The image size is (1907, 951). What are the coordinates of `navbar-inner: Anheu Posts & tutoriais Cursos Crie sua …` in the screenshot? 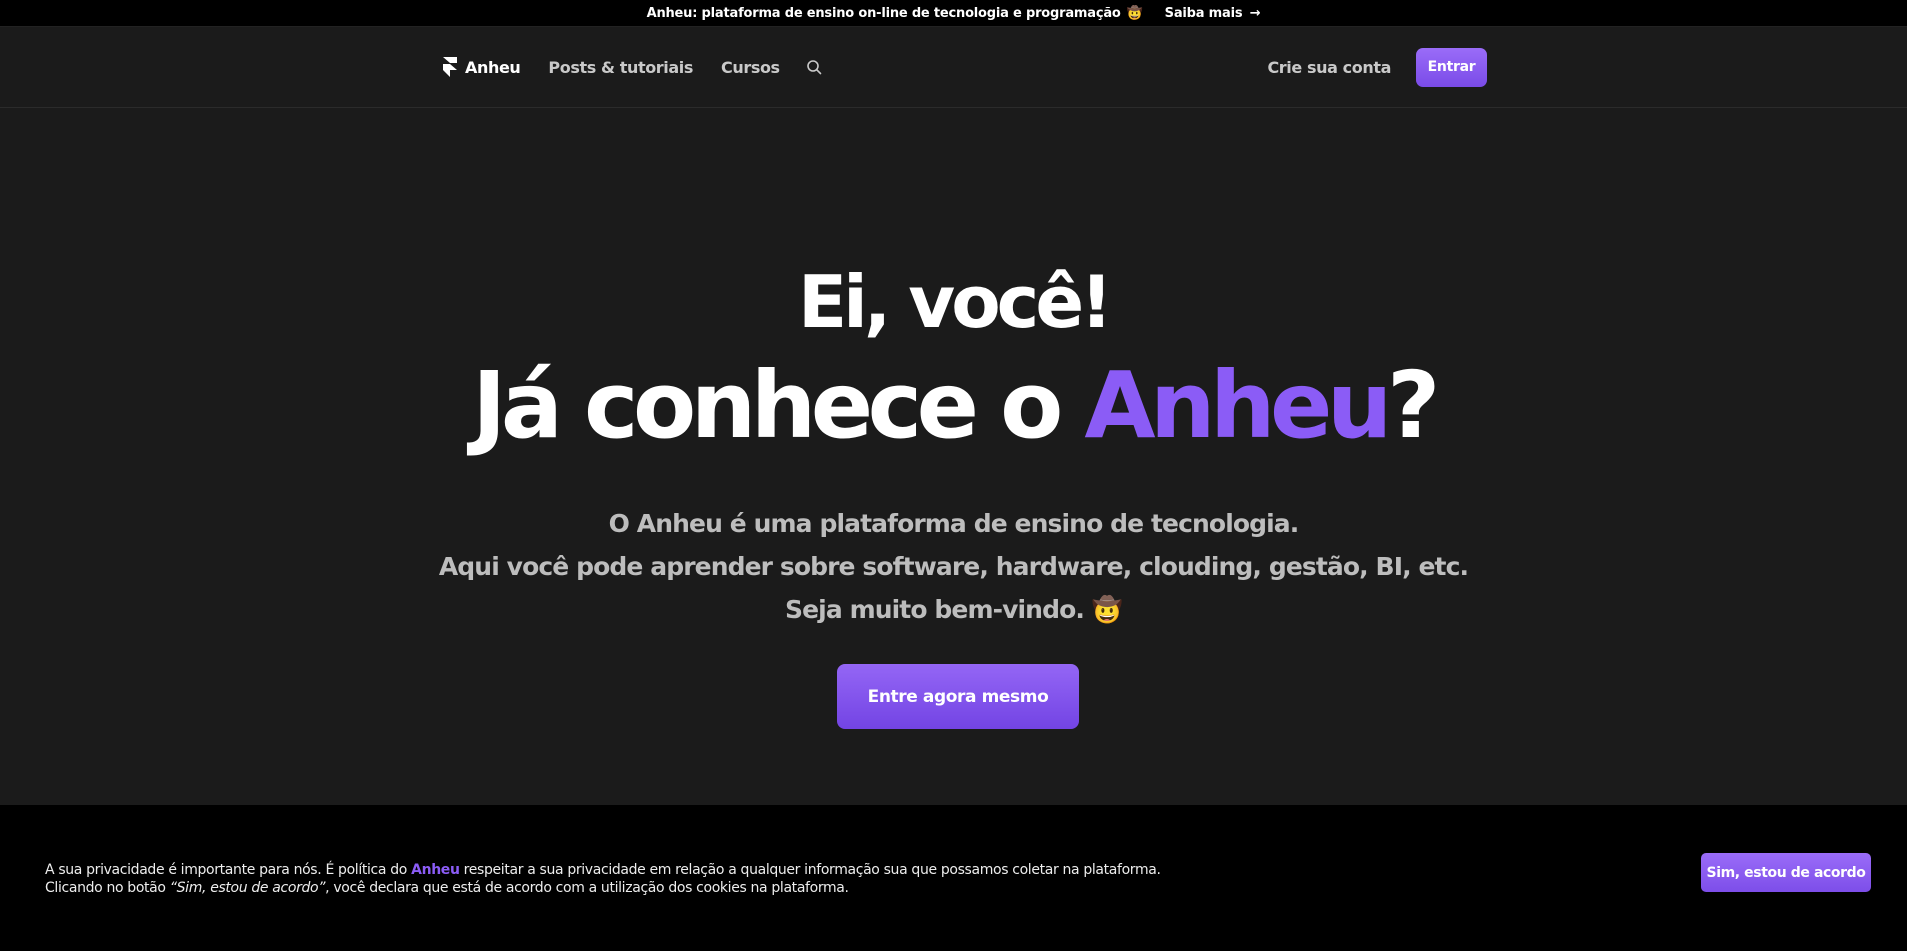 It's located at (965, 67).